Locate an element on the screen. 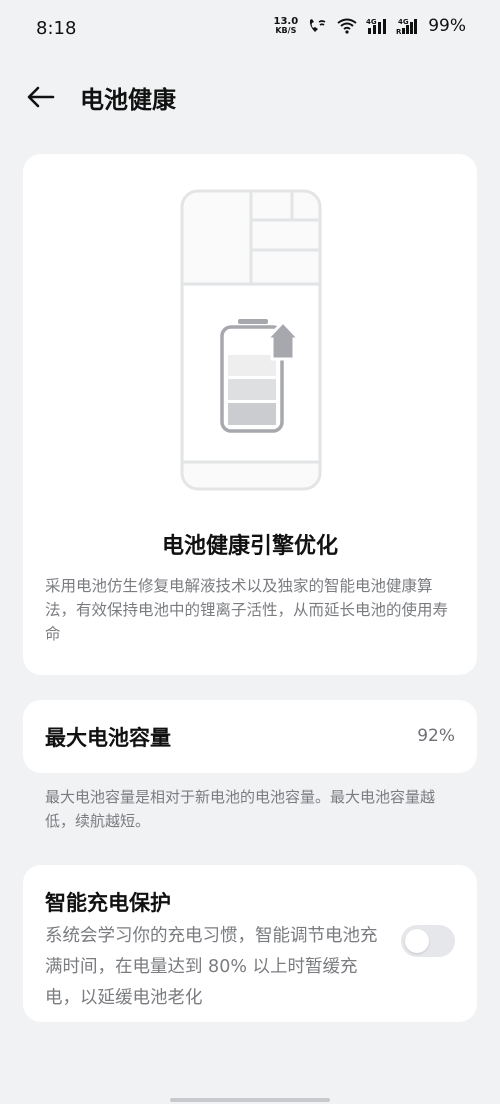 This screenshot has width=500, height=1104. smart-charging-title: 智能充电保护 is located at coordinates (108, 903).